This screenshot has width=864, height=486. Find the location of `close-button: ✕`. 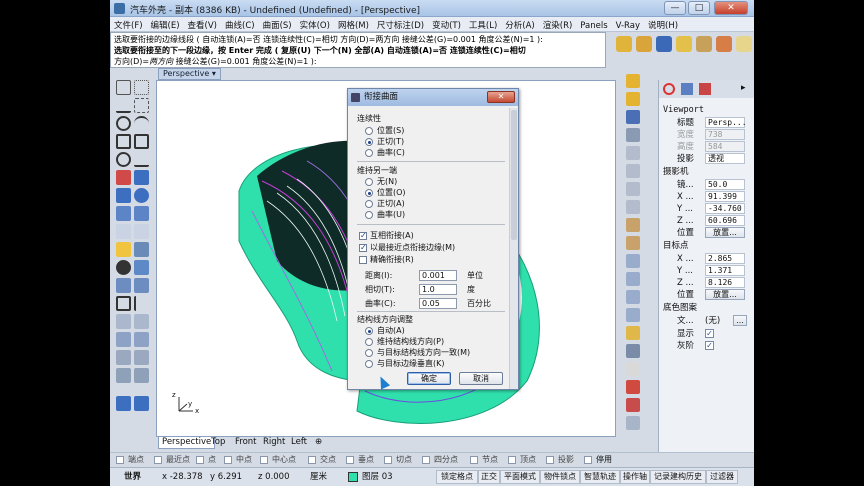

close-button: ✕ is located at coordinates (731, 8).